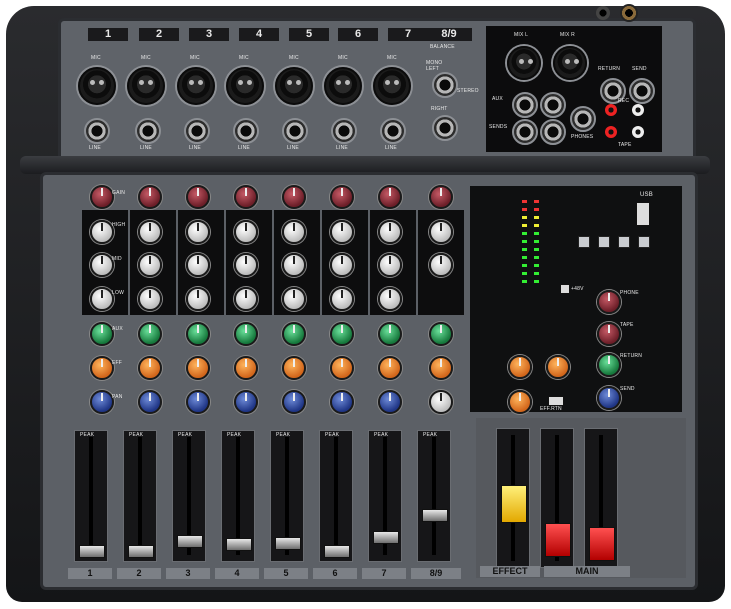 This screenshot has width=731, height=609. What do you see at coordinates (643, 214) in the screenshot?
I see `usb-port` at bounding box center [643, 214].